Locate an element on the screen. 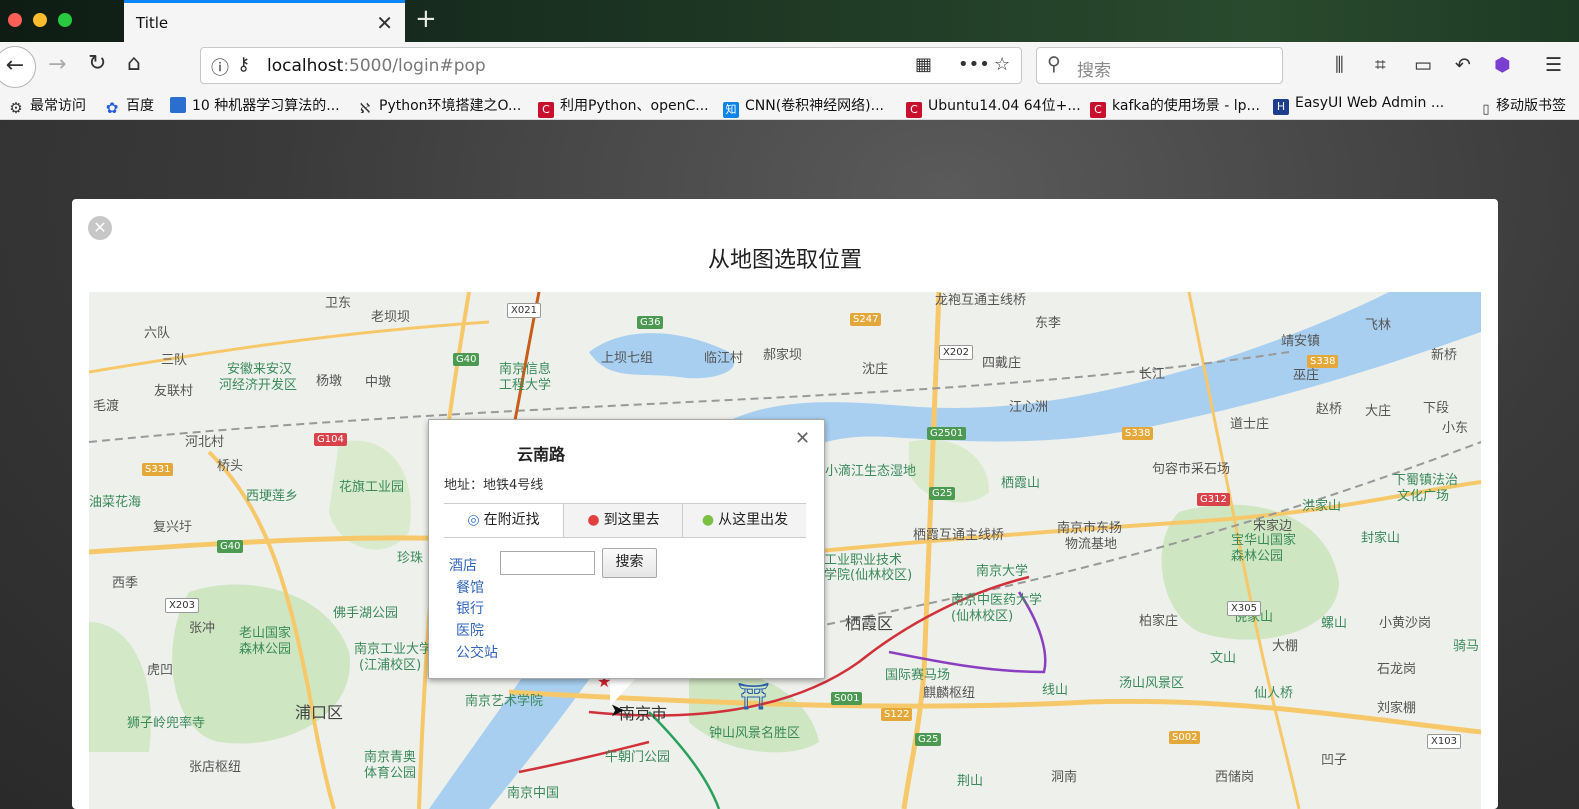 This screenshot has height=809, width=1579. map-label: 柏家庄 is located at coordinates (1159, 621).